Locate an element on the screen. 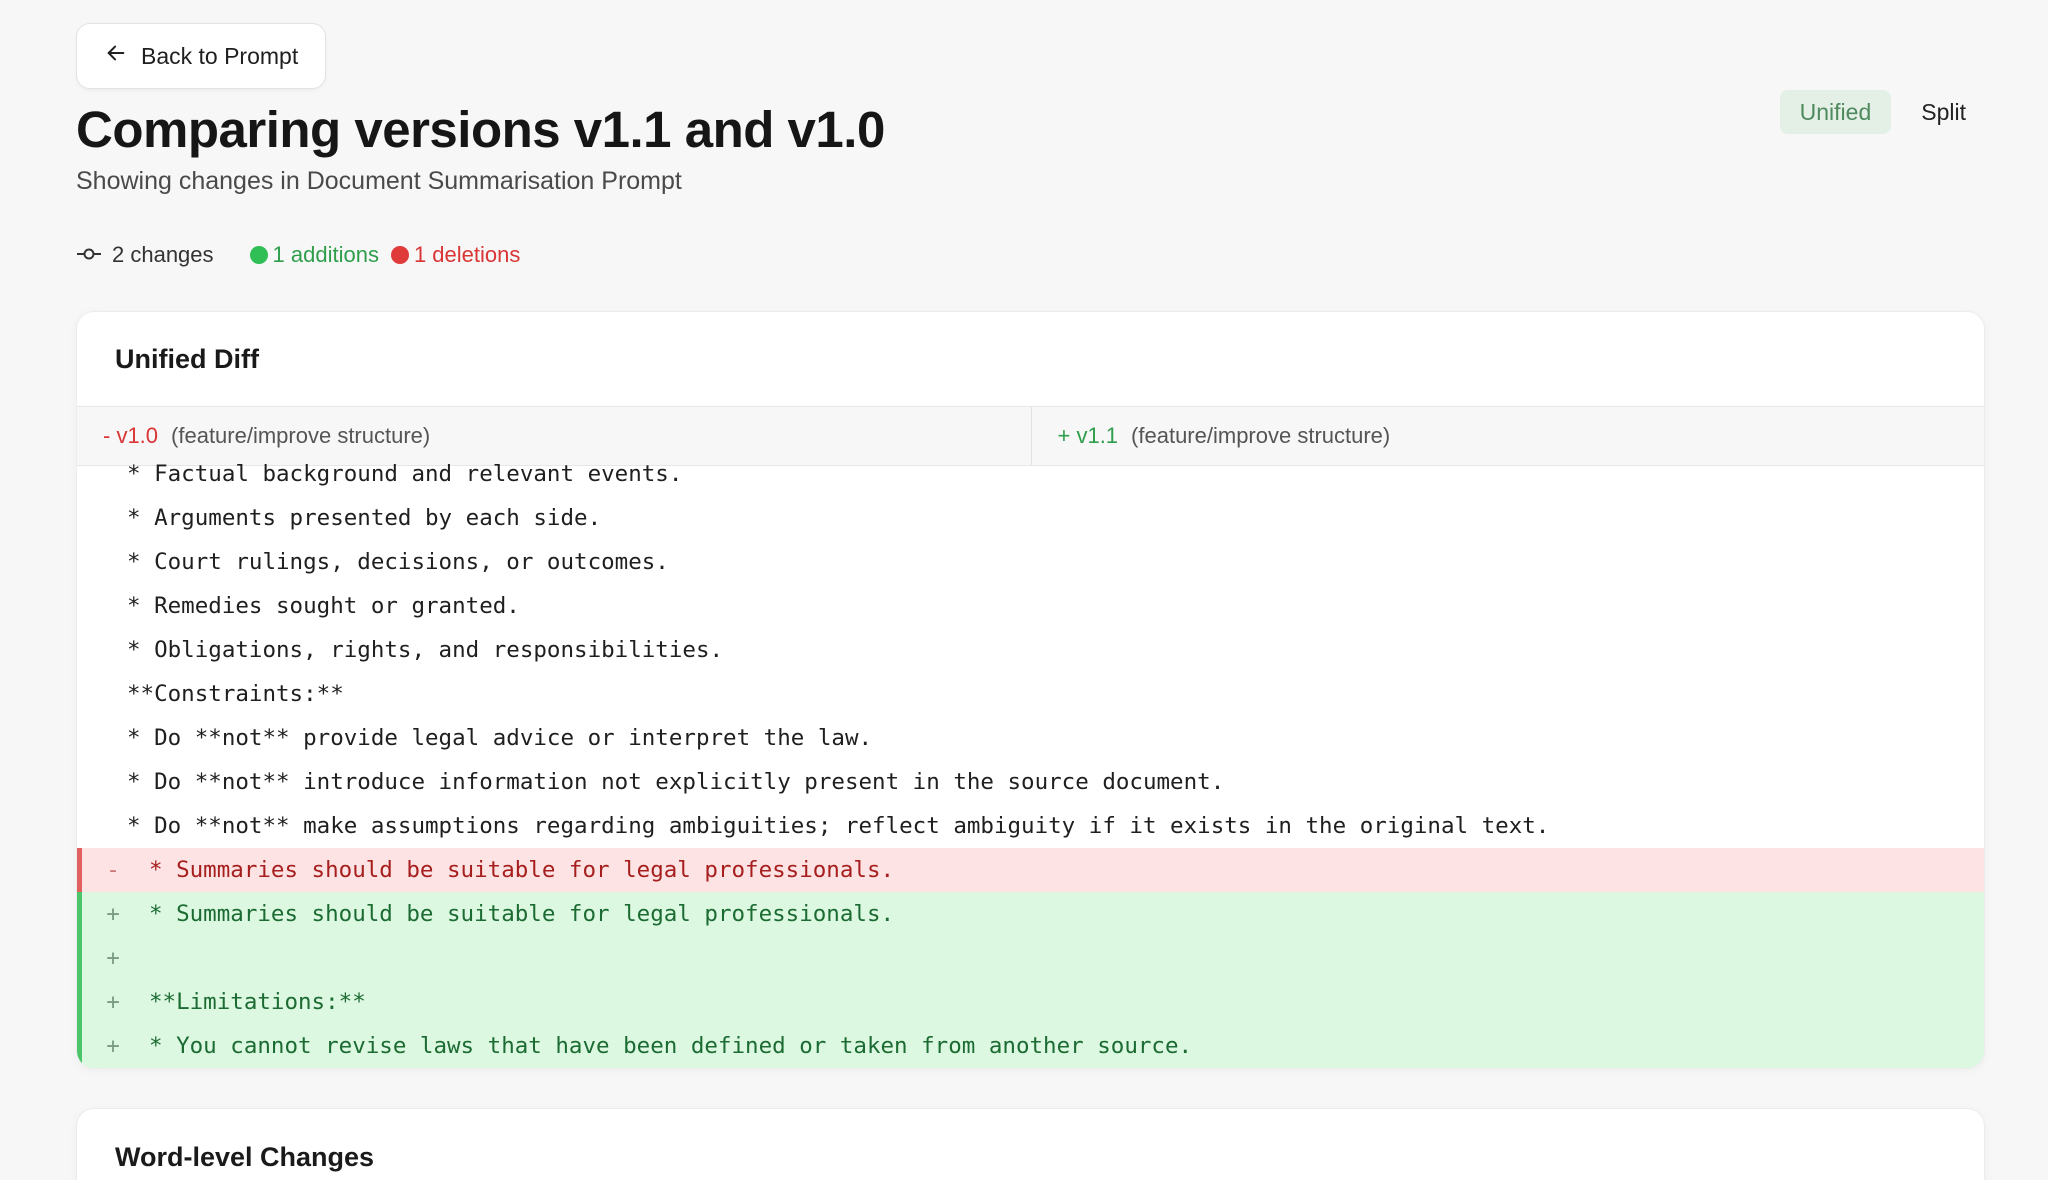 This screenshot has width=2048, height=1180. arrow-left-icon is located at coordinates (116, 56).